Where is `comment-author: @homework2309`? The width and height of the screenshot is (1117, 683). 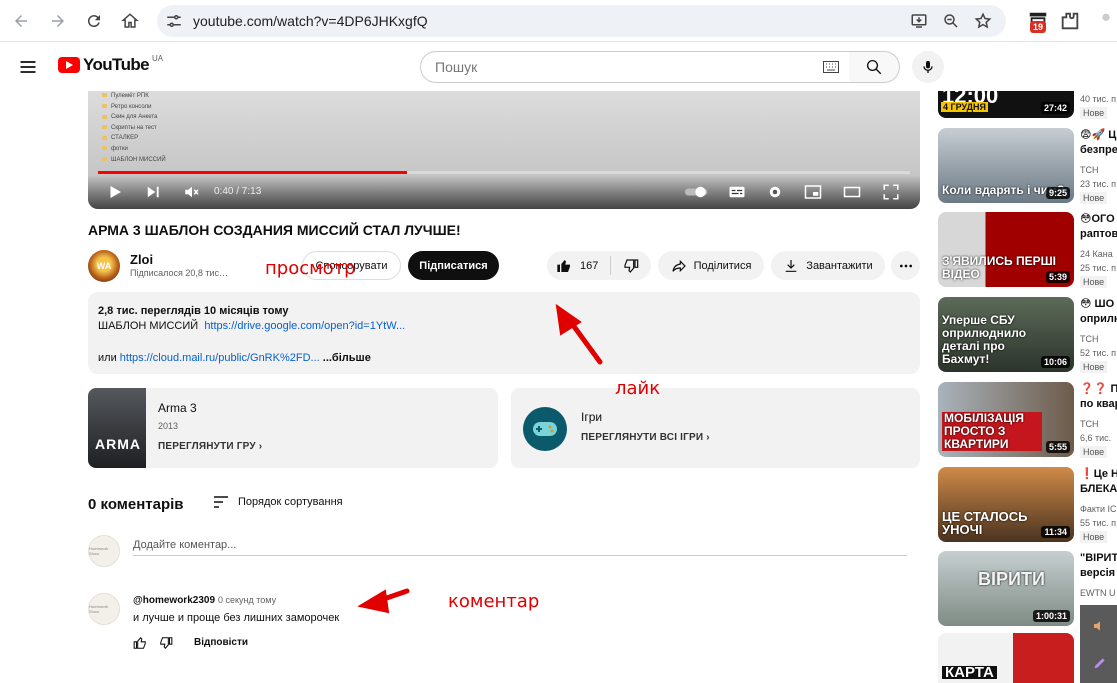
comment-author: @homework2309 is located at coordinates (174, 600).